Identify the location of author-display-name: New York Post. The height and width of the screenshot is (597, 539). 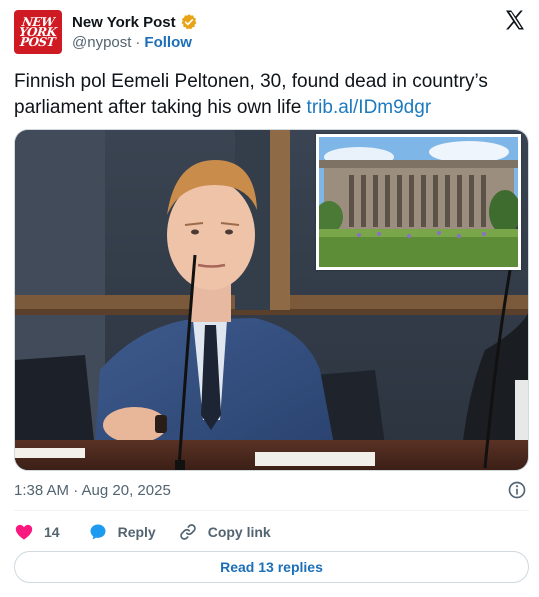
(124, 22).